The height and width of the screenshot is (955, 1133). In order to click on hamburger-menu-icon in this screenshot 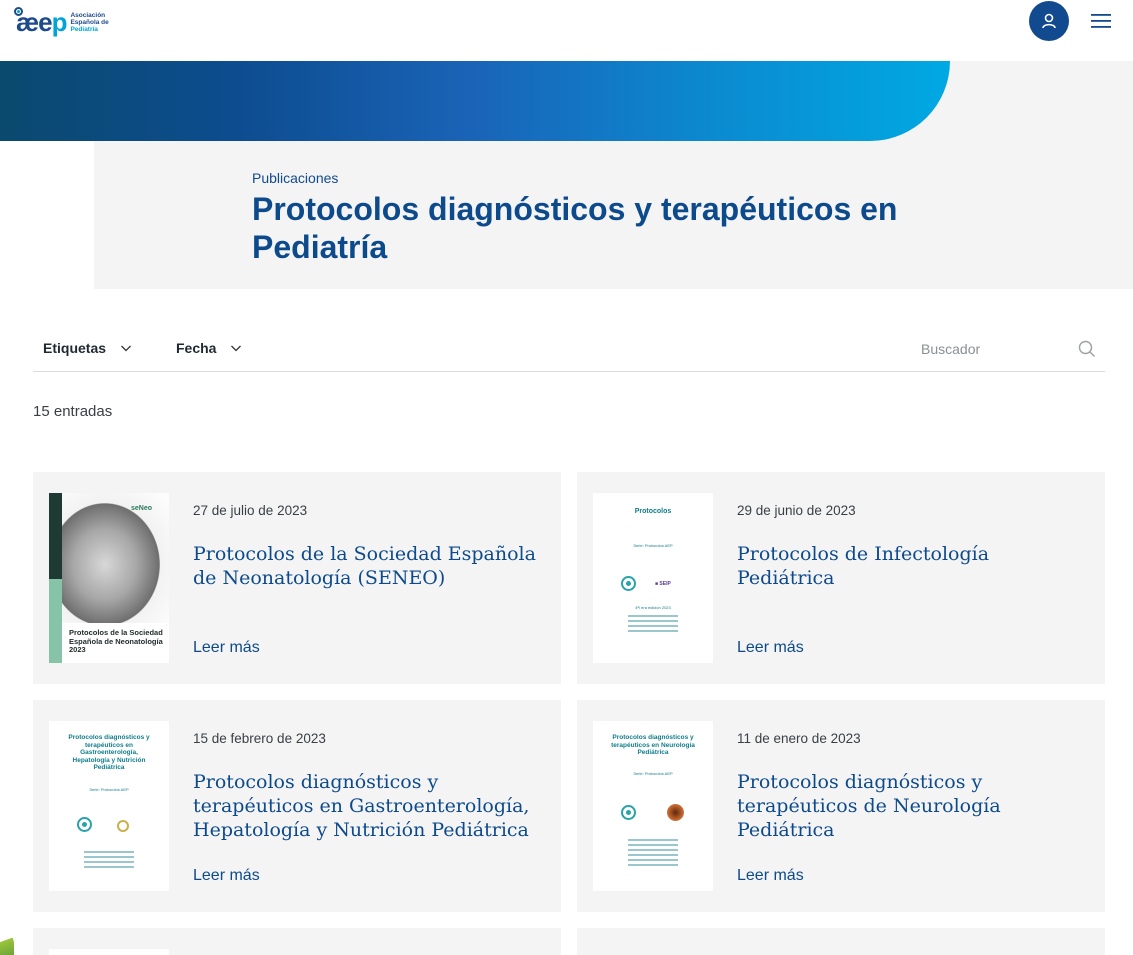, I will do `click(1101, 21)`.